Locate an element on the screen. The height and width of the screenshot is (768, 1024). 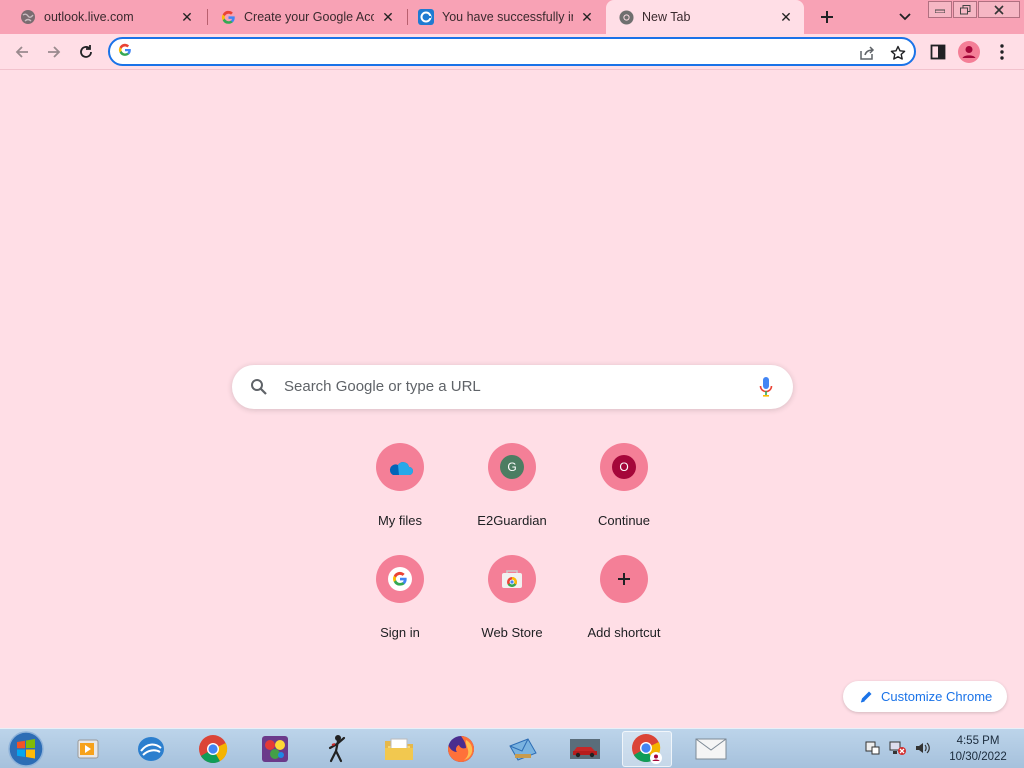
letter-o-icon: O is located at coordinates (624, 467).